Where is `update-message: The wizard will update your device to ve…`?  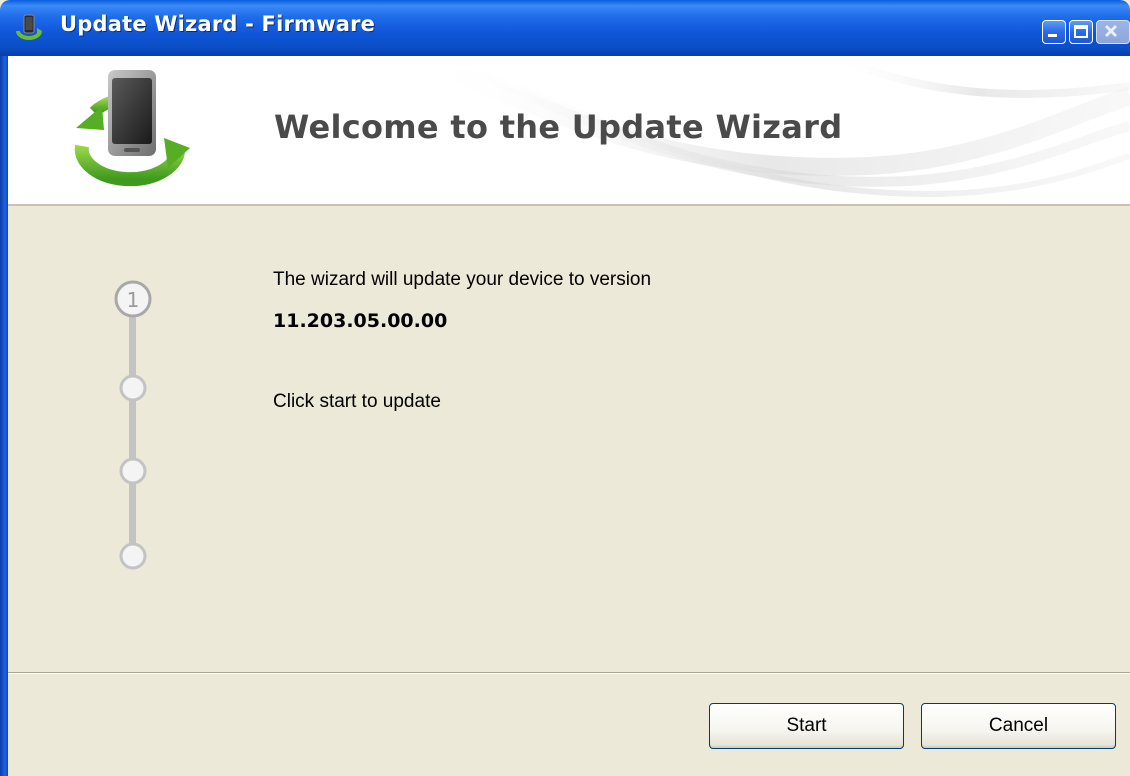
update-message: The wizard will update your device to ve… is located at coordinates (462, 279).